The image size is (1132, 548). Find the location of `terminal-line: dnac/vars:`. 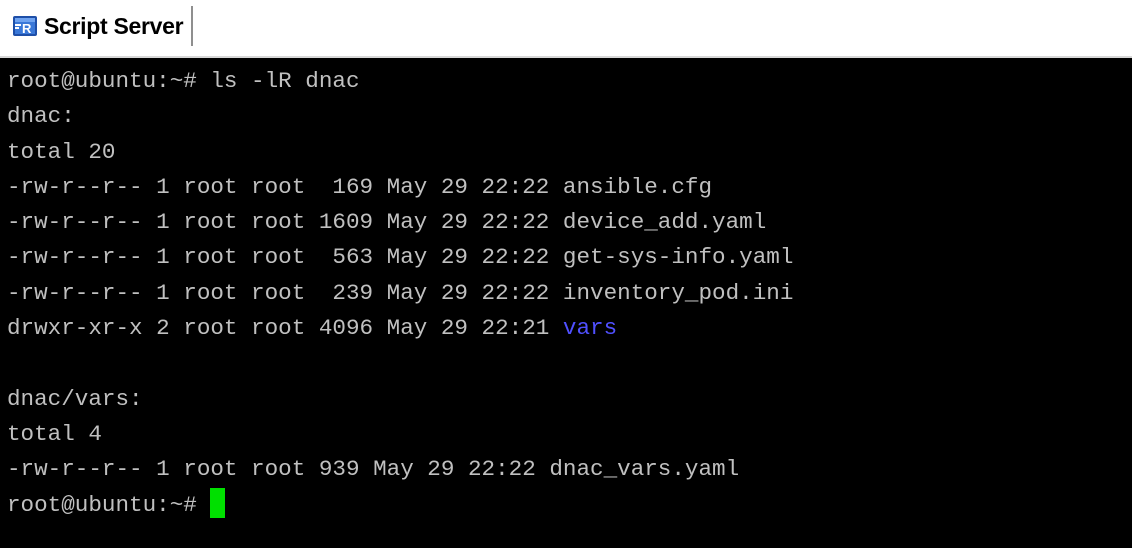

terminal-line: dnac/vars: is located at coordinates (75, 398).